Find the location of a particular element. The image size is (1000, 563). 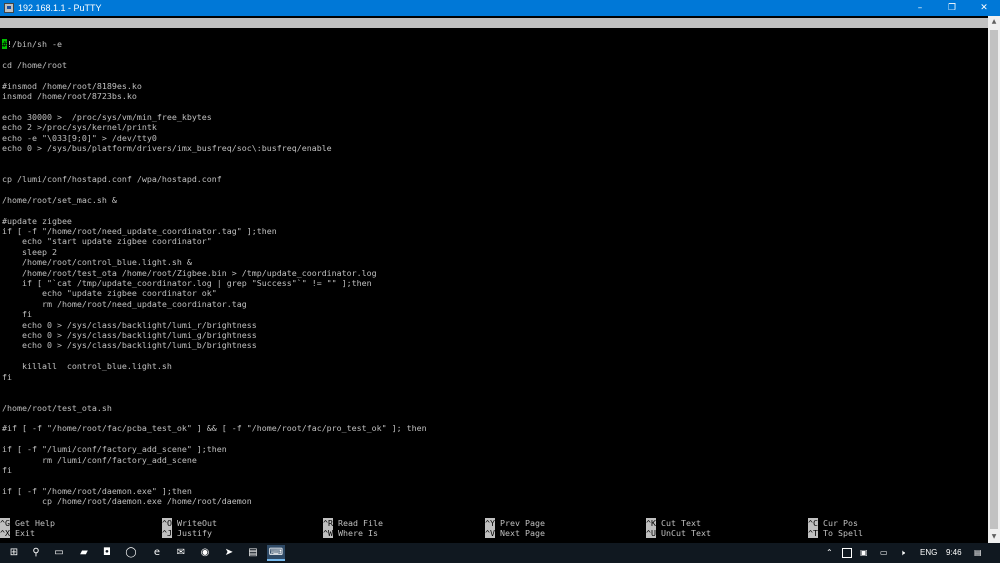

shortcut-next-page: ^V Next Page is located at coordinates (515, 533).